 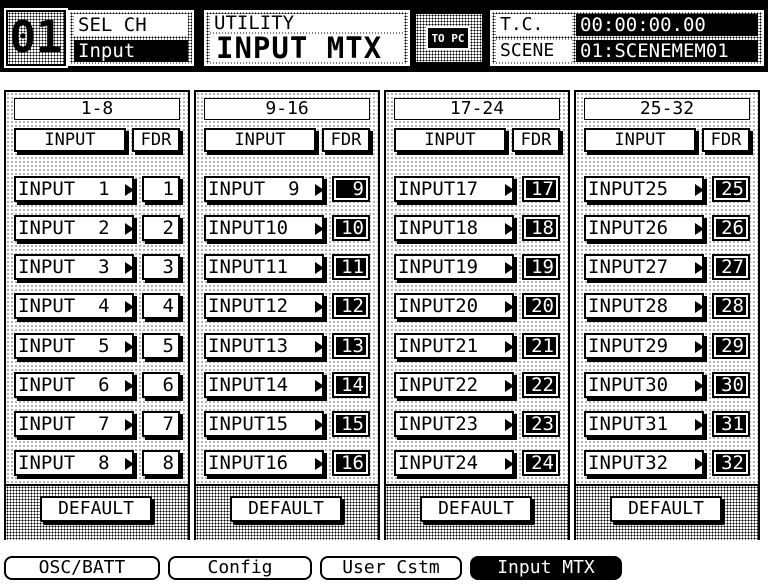 What do you see at coordinates (161, 463) in the screenshot?
I see `fader-assign-box: 8` at bounding box center [161, 463].